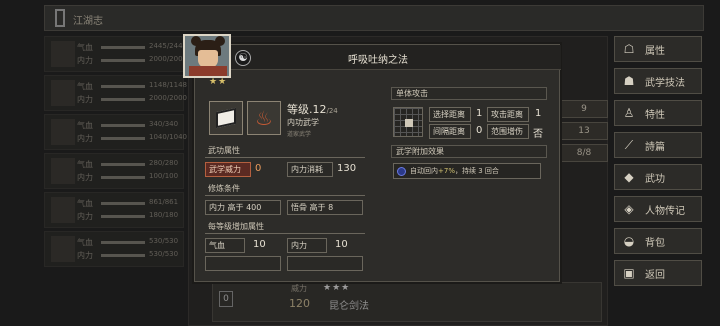 Image resolution: width=720 pixels, height=326 pixels. I want to click on attr-header: 武功属性, so click(285, 151).